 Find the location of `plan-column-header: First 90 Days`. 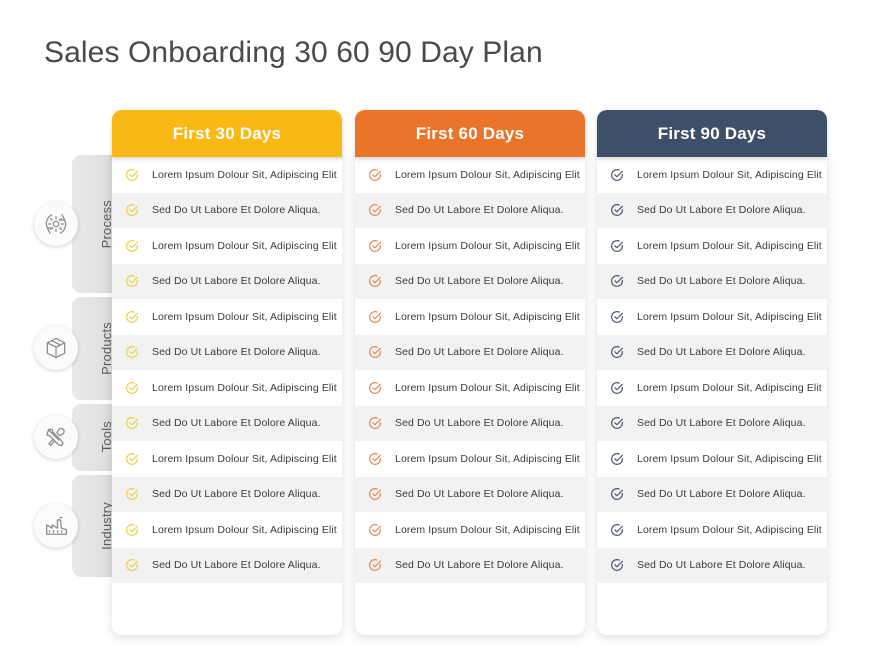

plan-column-header: First 90 Days is located at coordinates (712, 133).